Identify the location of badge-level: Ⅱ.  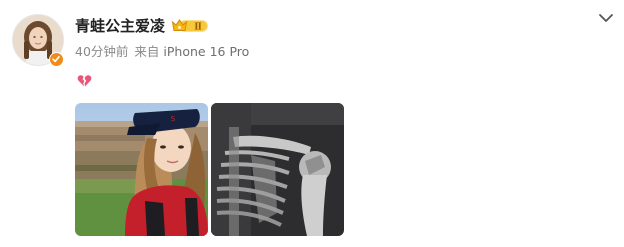
(198, 28).